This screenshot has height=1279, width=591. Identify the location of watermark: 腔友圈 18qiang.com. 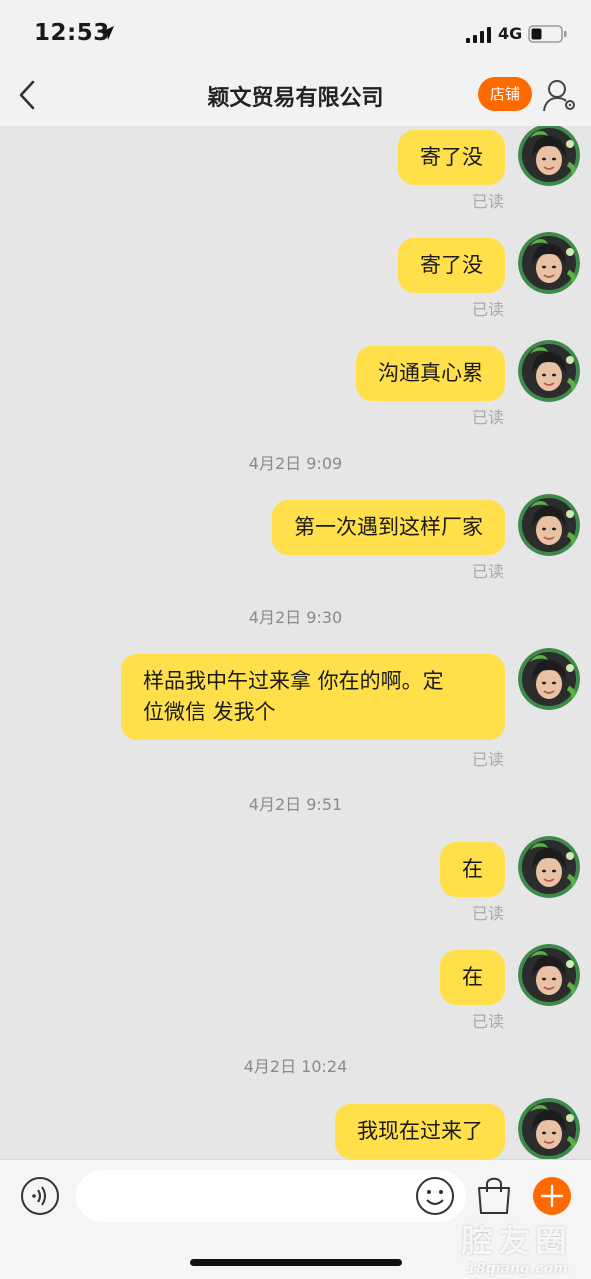
(517, 1246).